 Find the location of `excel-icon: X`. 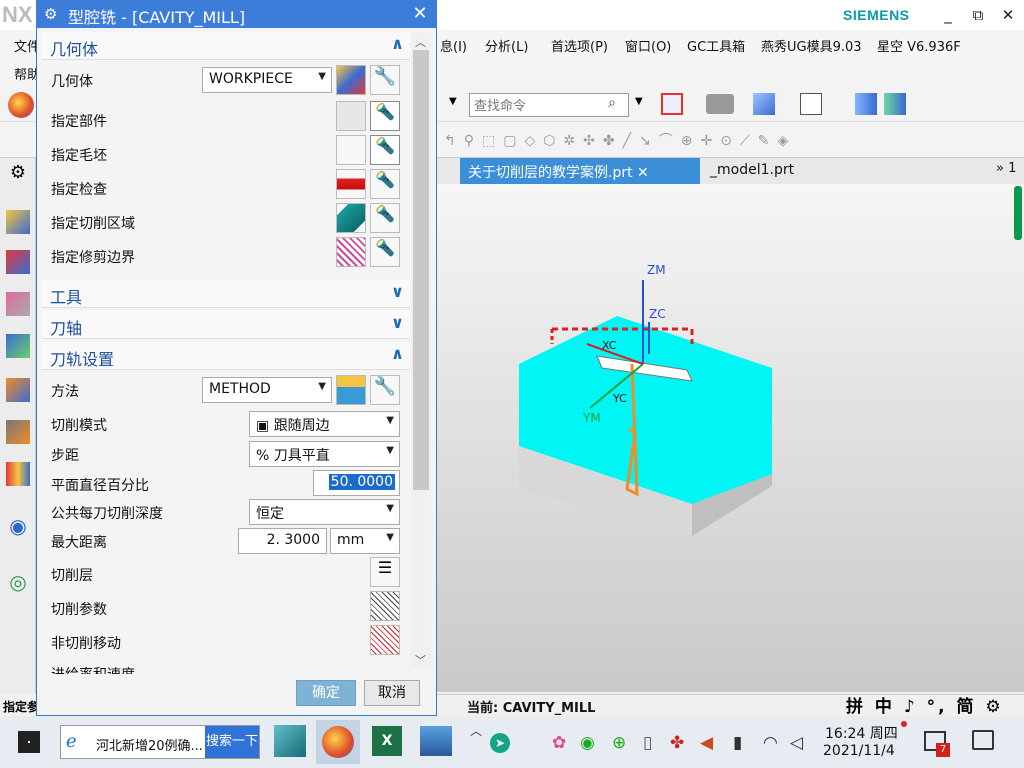

excel-icon: X is located at coordinates (387, 741).